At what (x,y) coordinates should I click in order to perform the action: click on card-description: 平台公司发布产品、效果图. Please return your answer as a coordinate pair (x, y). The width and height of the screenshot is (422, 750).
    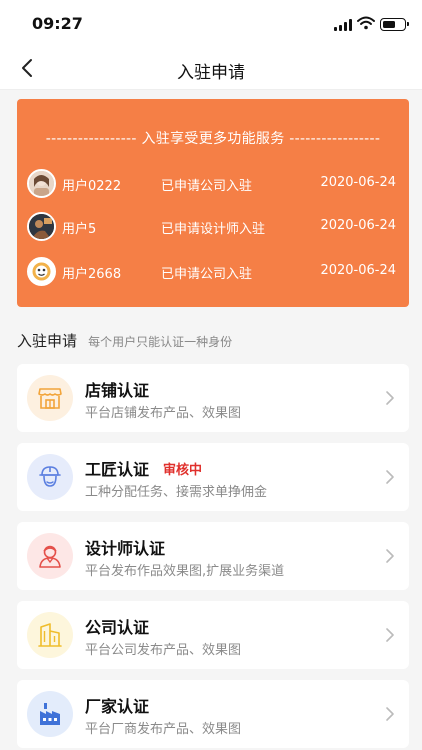
    Looking at the image, I should click on (163, 650).